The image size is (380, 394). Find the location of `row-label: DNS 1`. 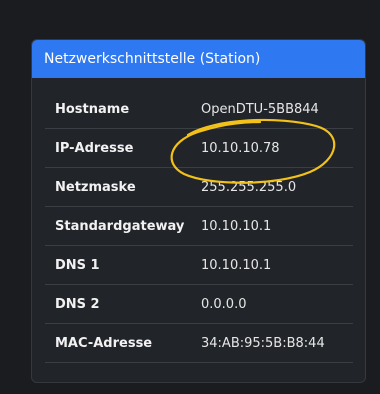

row-label: DNS 1 is located at coordinates (123, 265).